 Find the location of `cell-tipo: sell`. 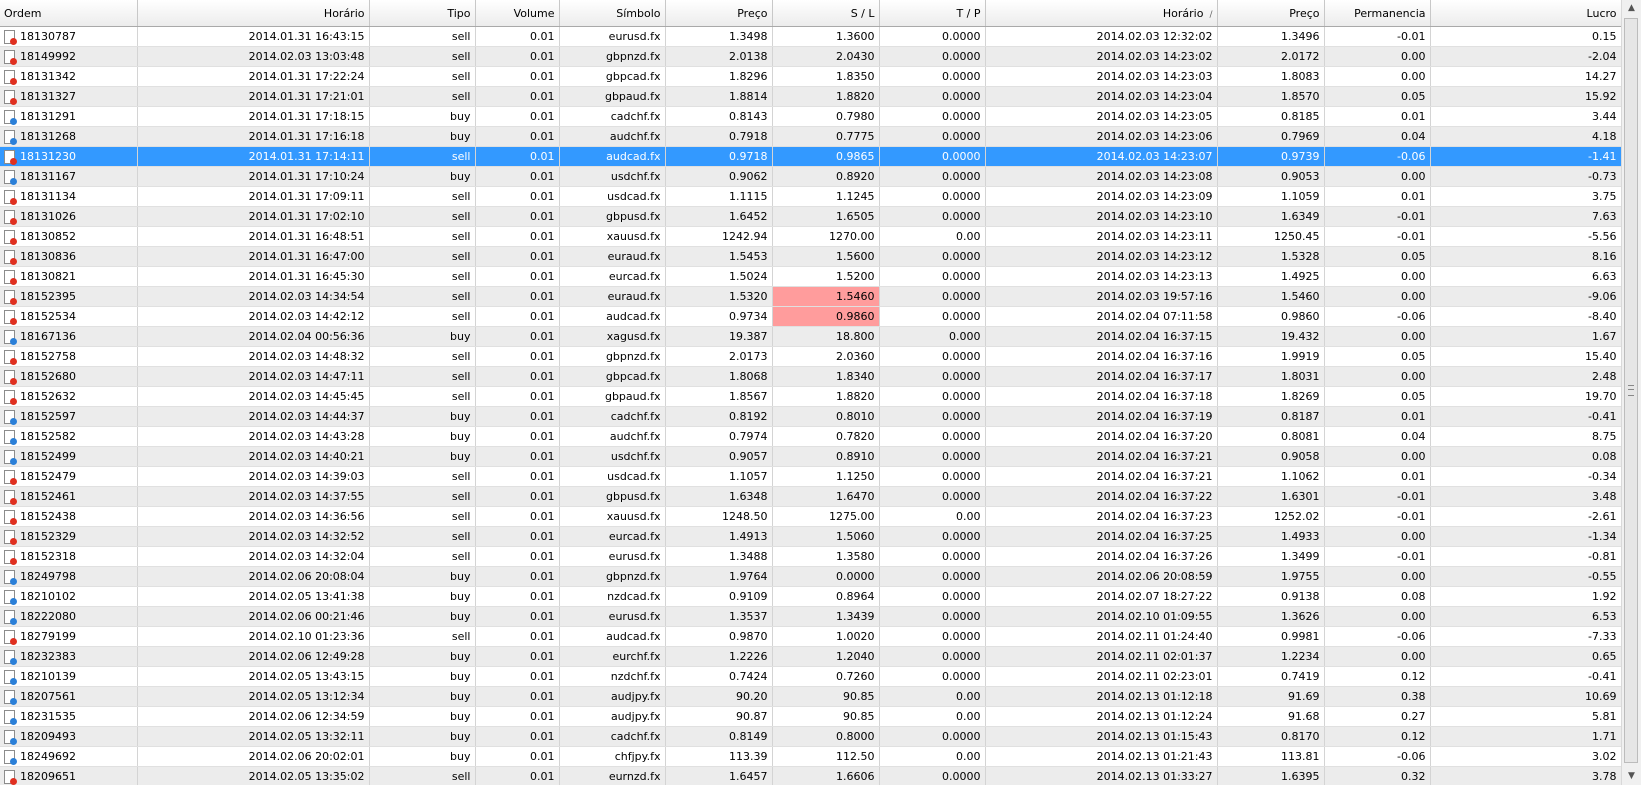

cell-tipo: sell is located at coordinates (422, 56).